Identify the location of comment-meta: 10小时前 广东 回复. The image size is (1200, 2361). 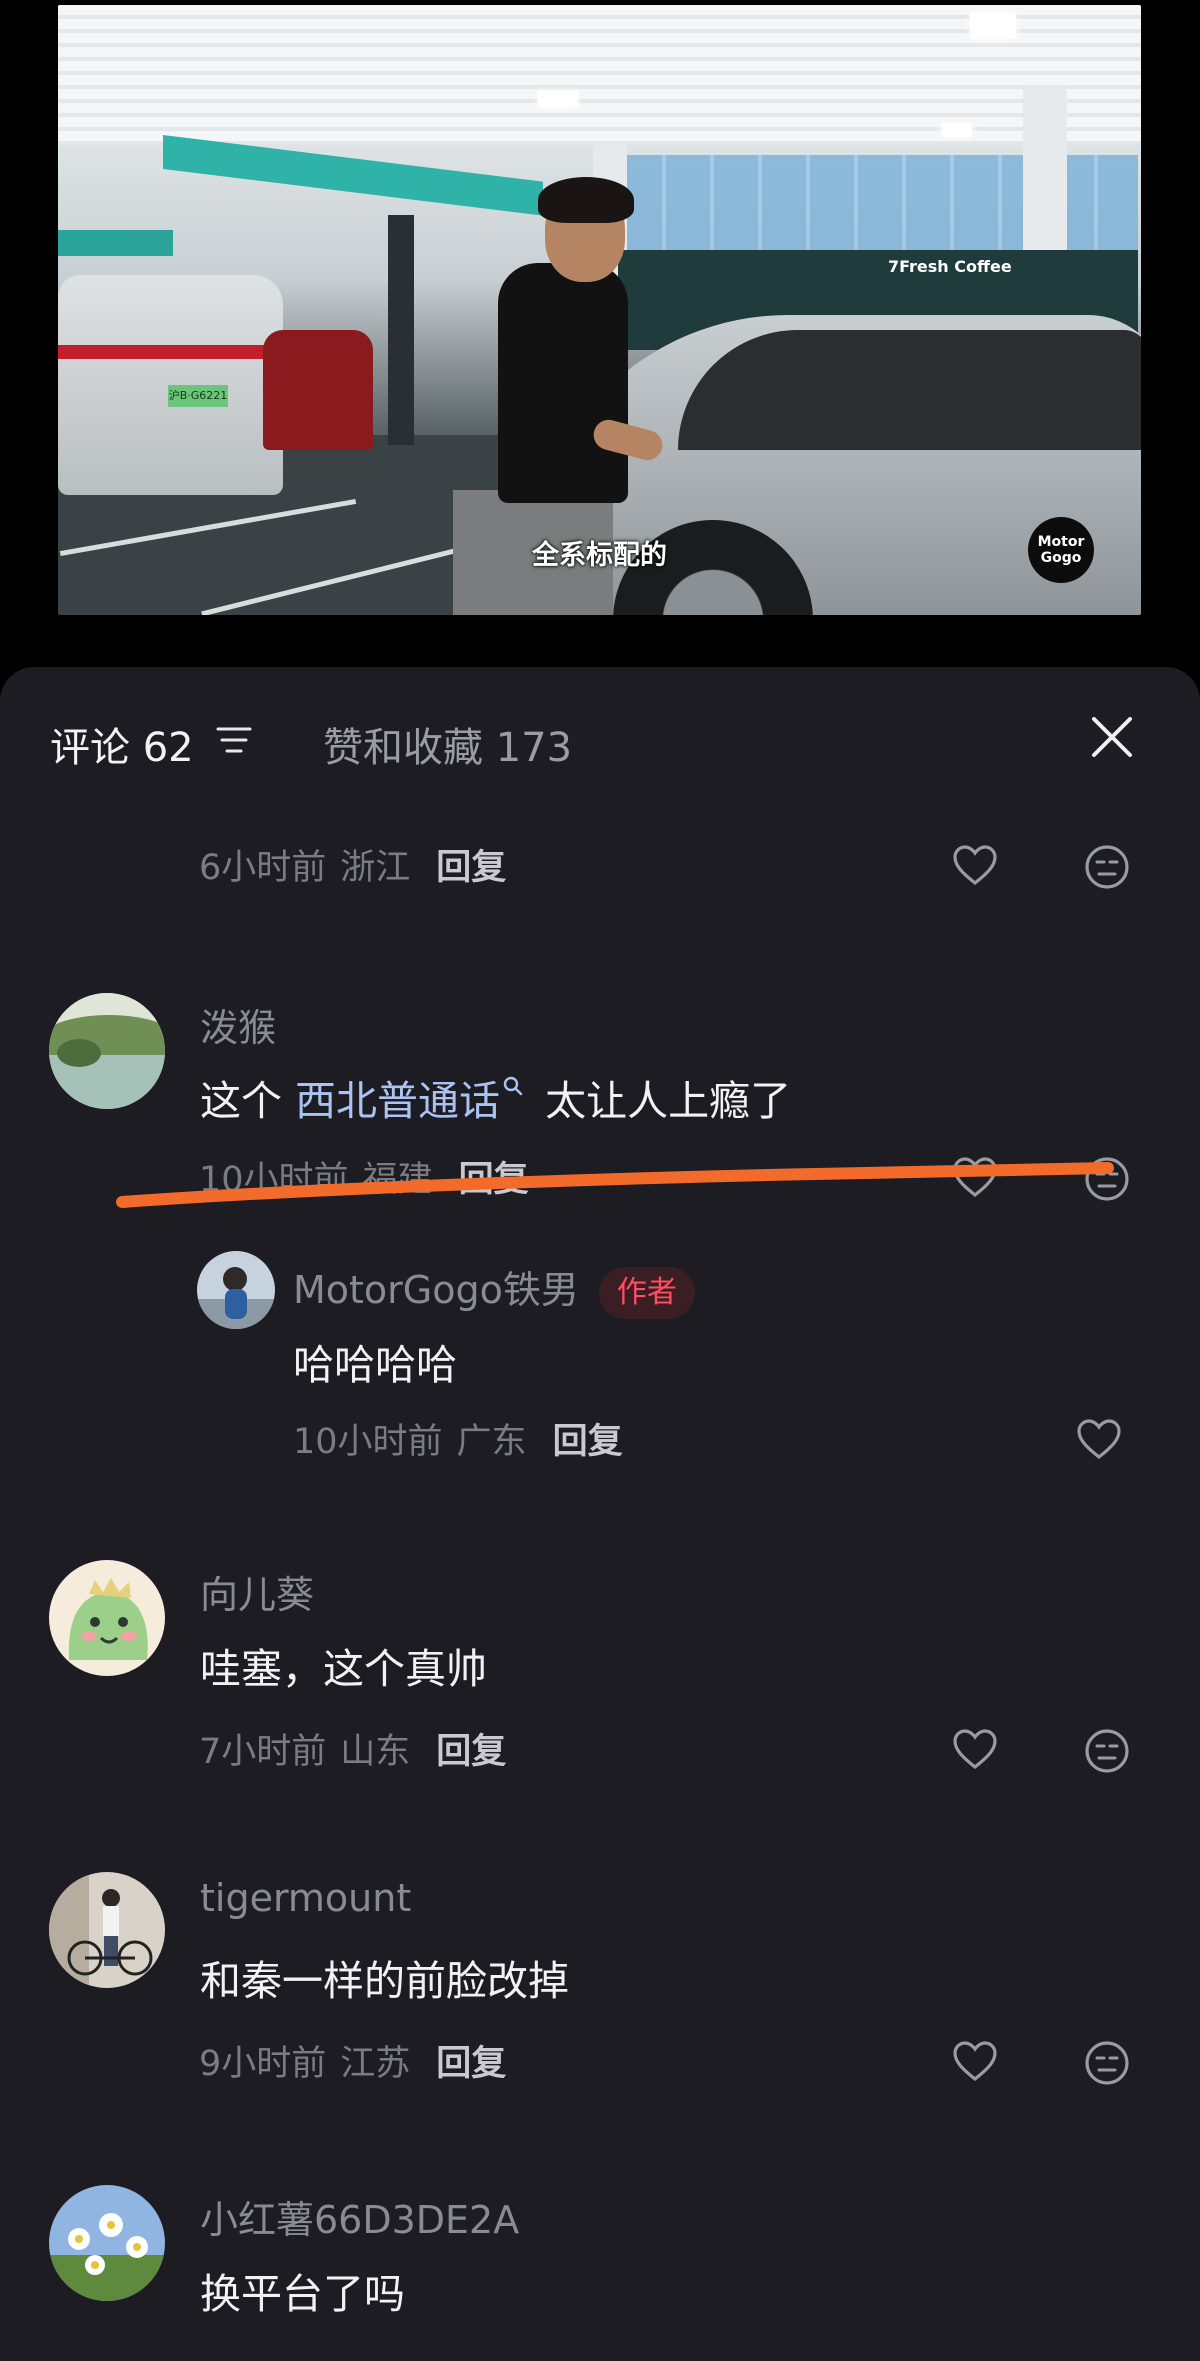
(458, 1438).